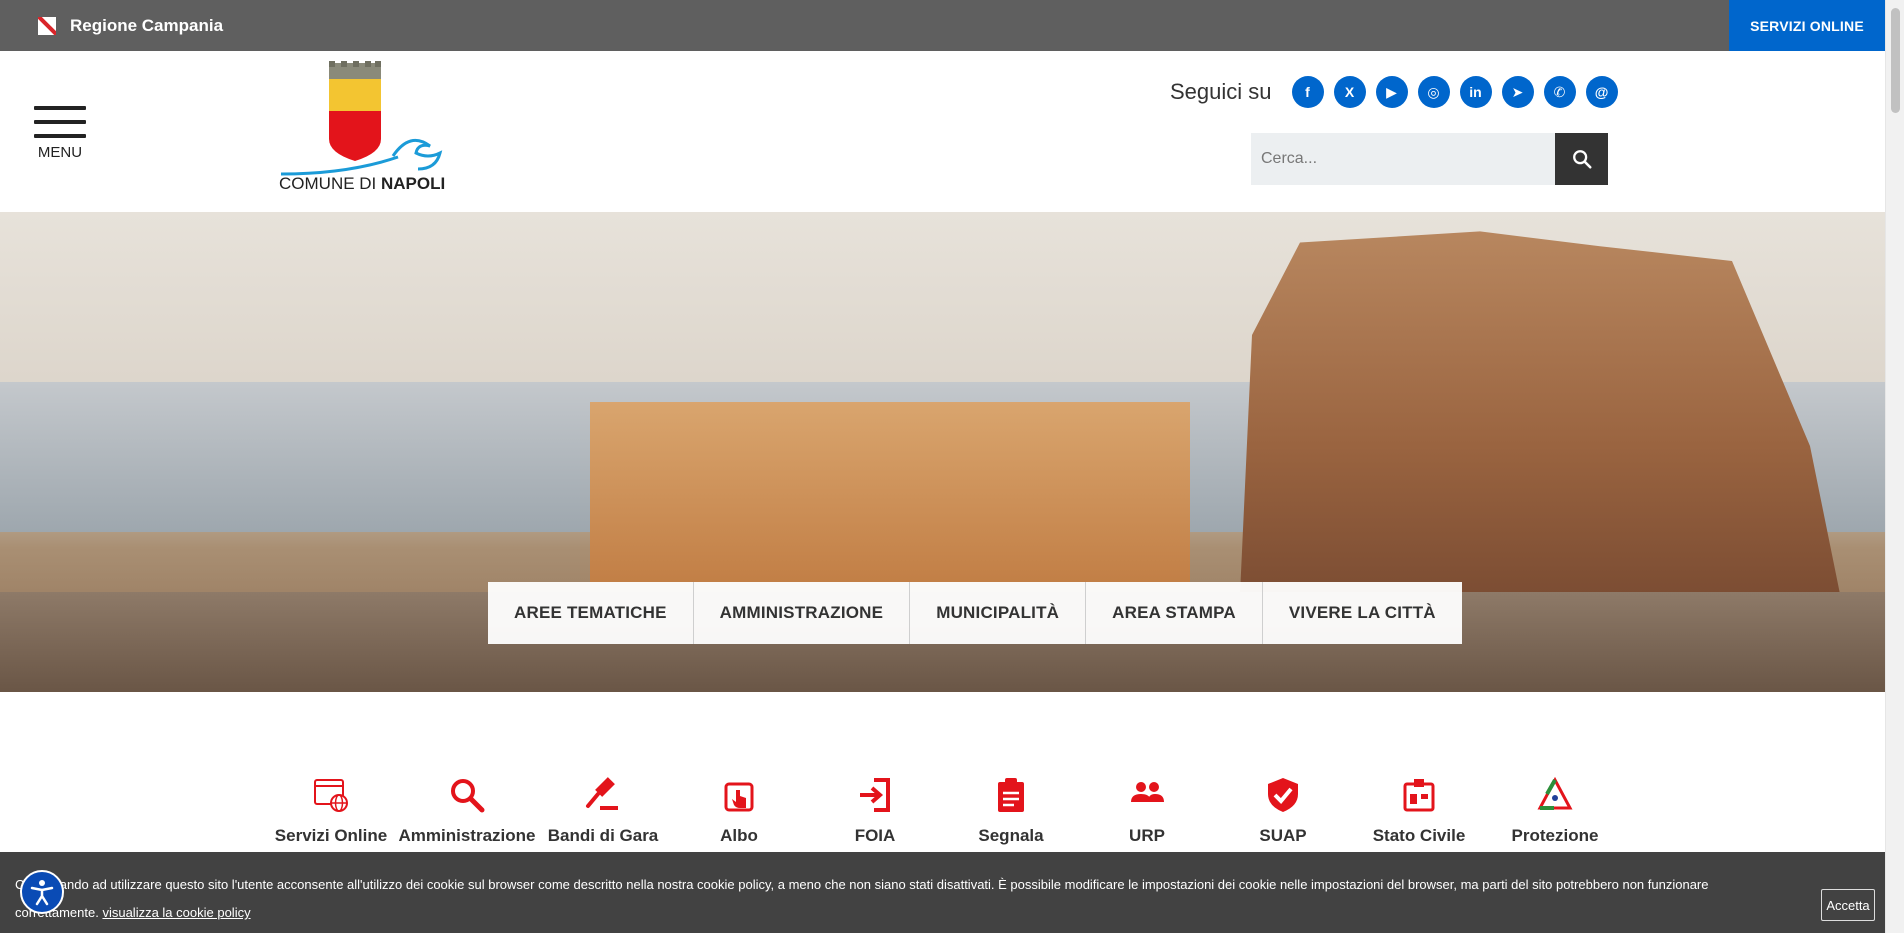  Describe the element at coordinates (1517, 92) in the screenshot. I see `telegram-icon: ➤` at that location.